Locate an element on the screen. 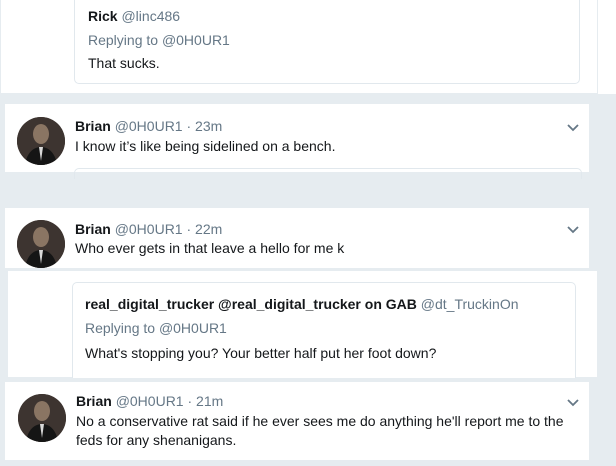  right-edge-strip is located at coordinates (607, 47).